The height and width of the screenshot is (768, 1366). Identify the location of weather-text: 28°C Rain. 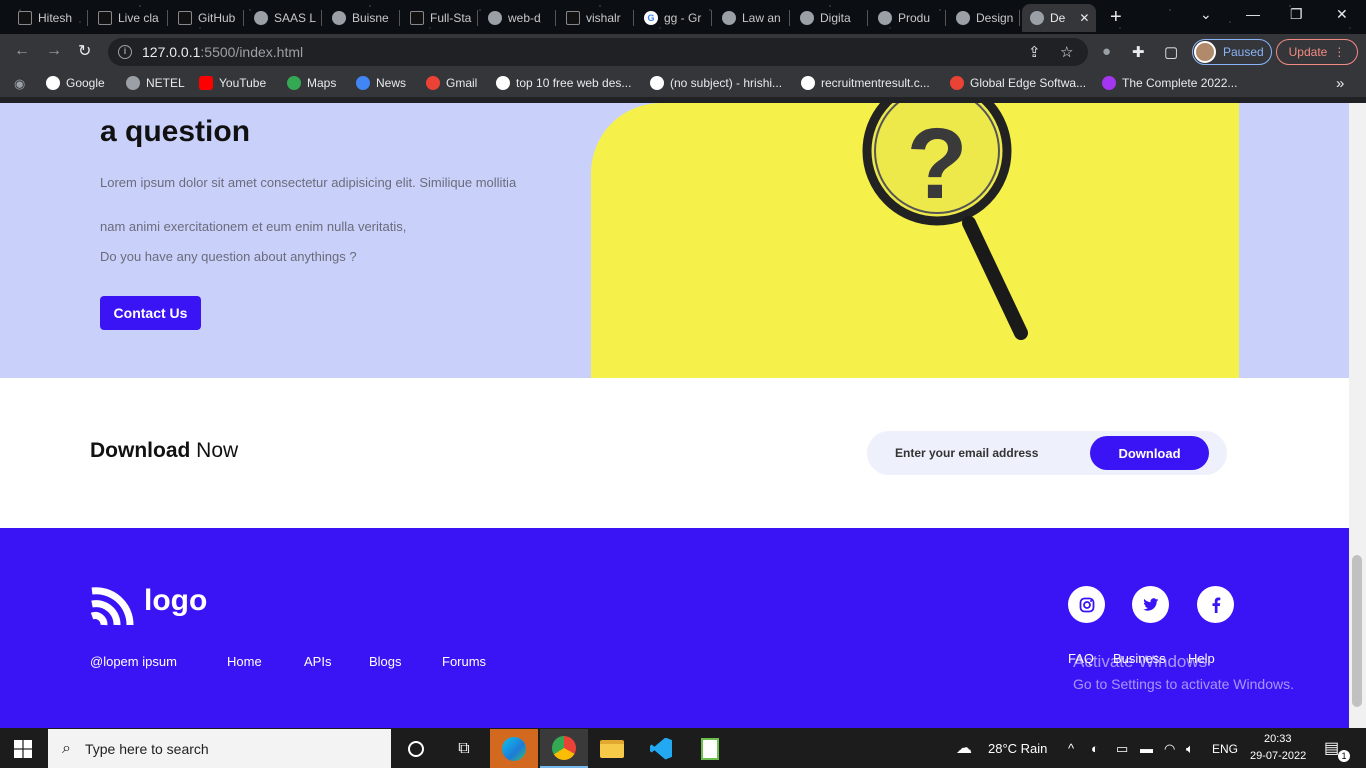
(1017, 748).